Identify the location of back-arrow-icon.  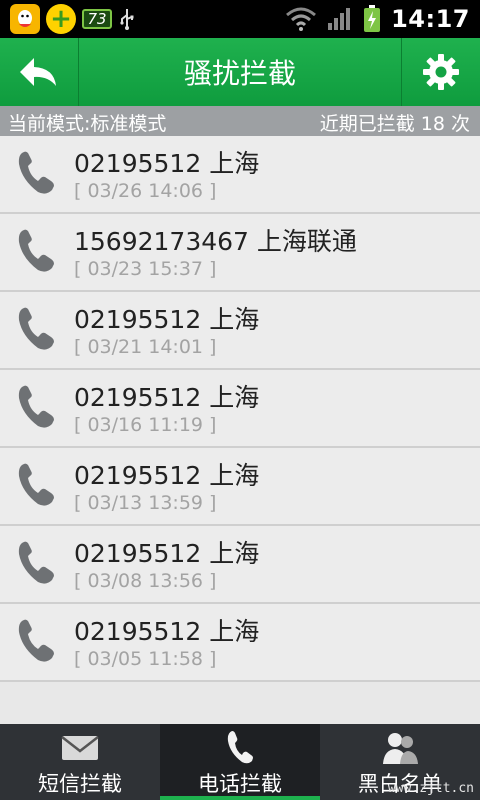
(38, 72).